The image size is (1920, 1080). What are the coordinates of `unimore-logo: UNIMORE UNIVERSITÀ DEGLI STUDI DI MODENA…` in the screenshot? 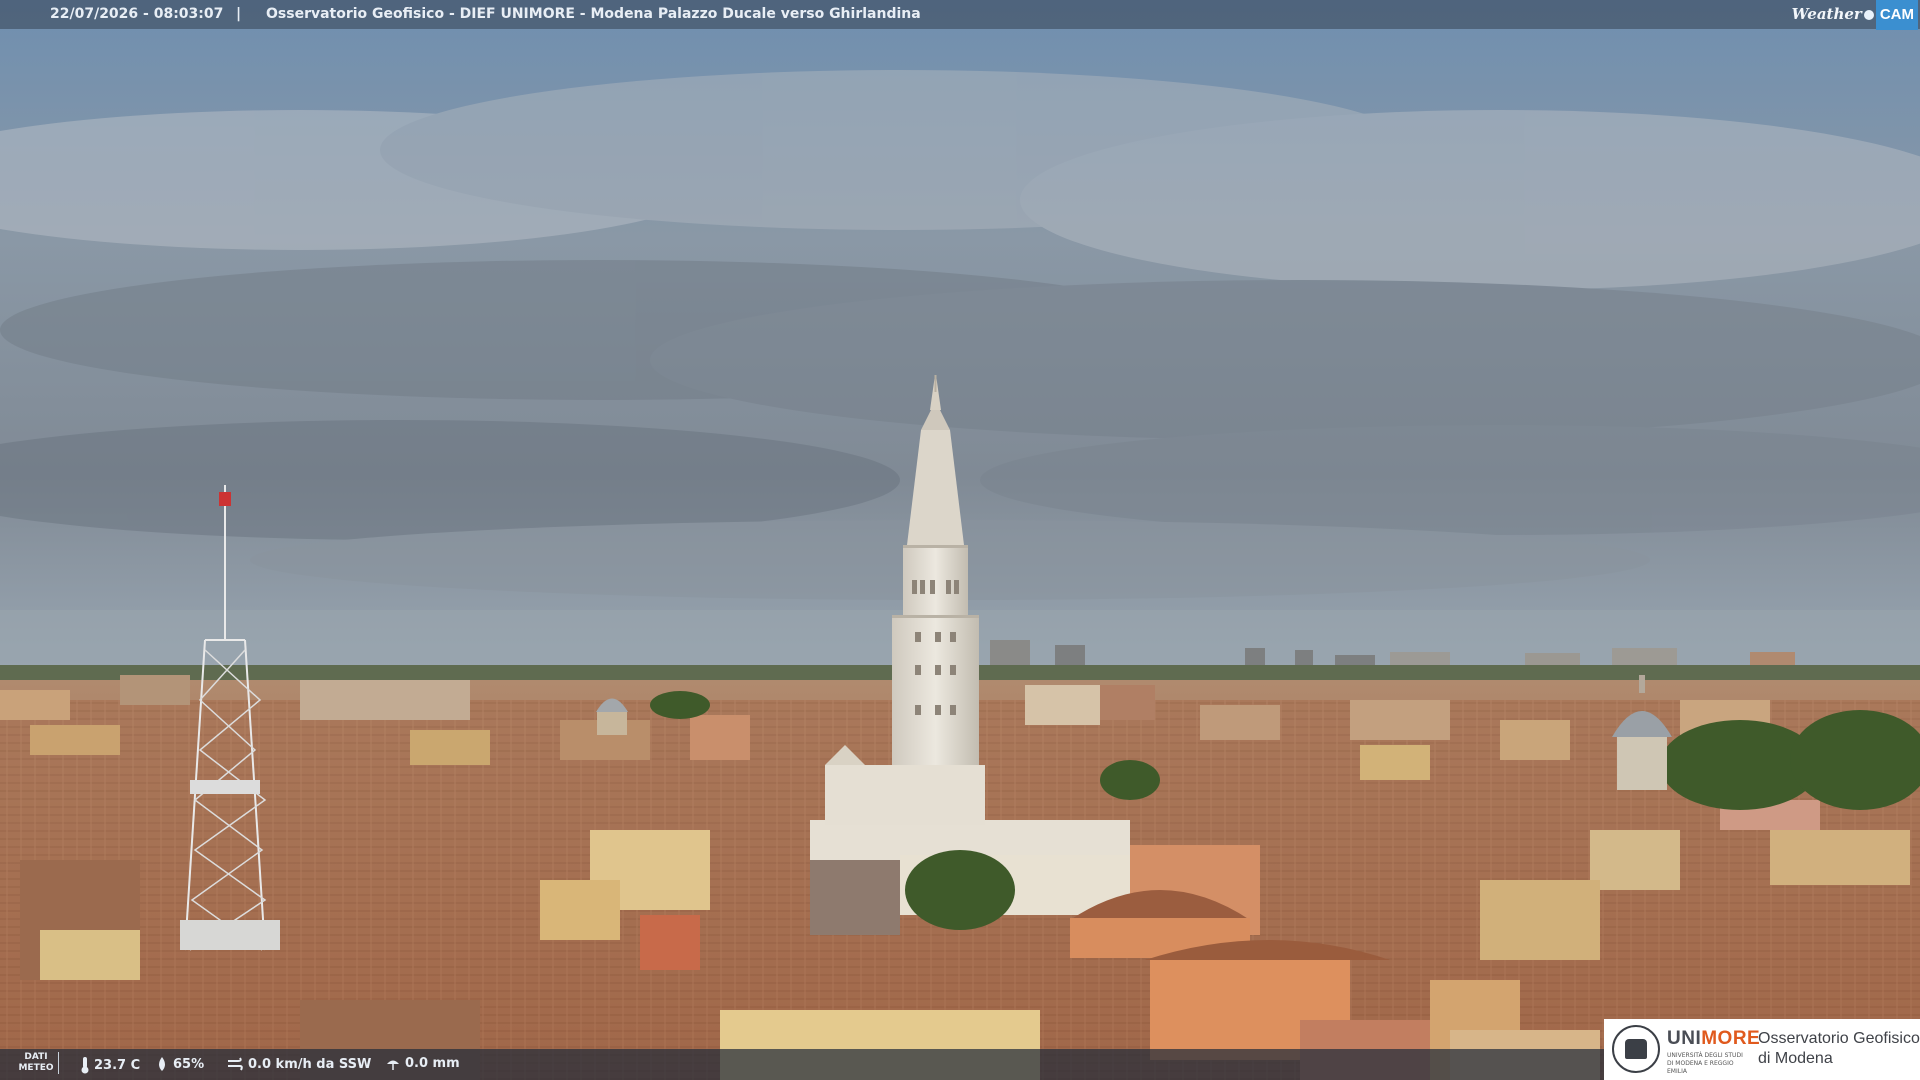 It's located at (1762, 1049).